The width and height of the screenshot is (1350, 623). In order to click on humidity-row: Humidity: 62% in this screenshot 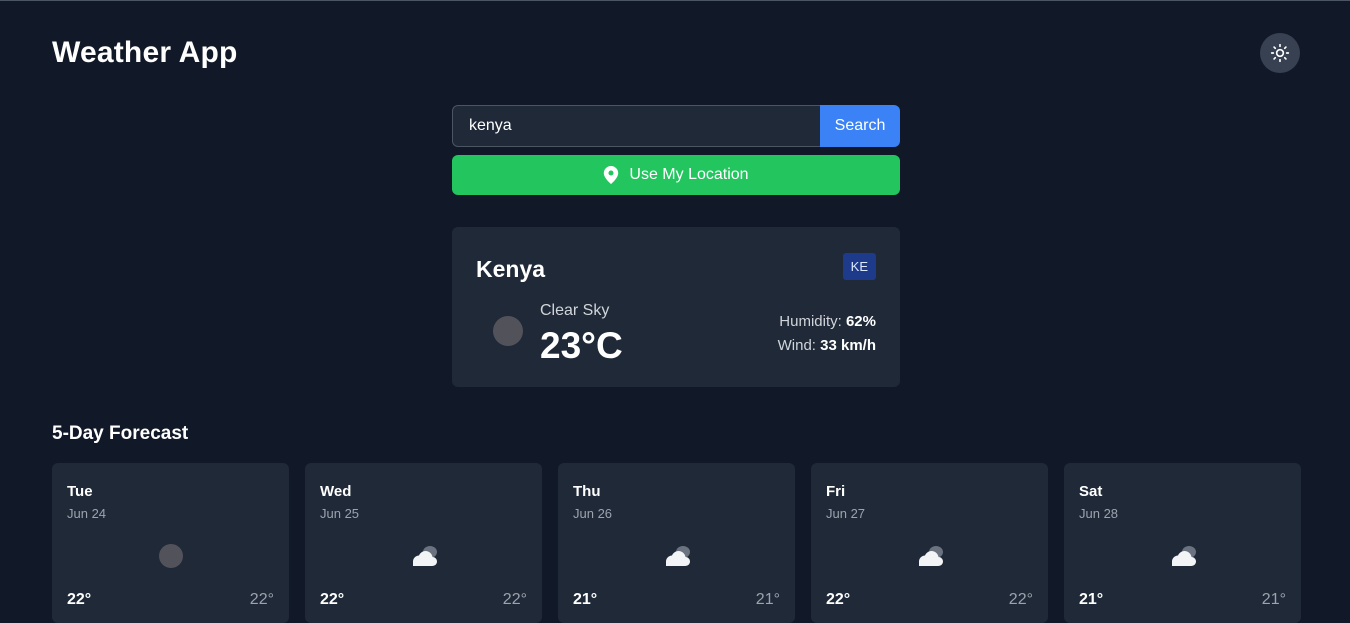, I will do `click(827, 322)`.